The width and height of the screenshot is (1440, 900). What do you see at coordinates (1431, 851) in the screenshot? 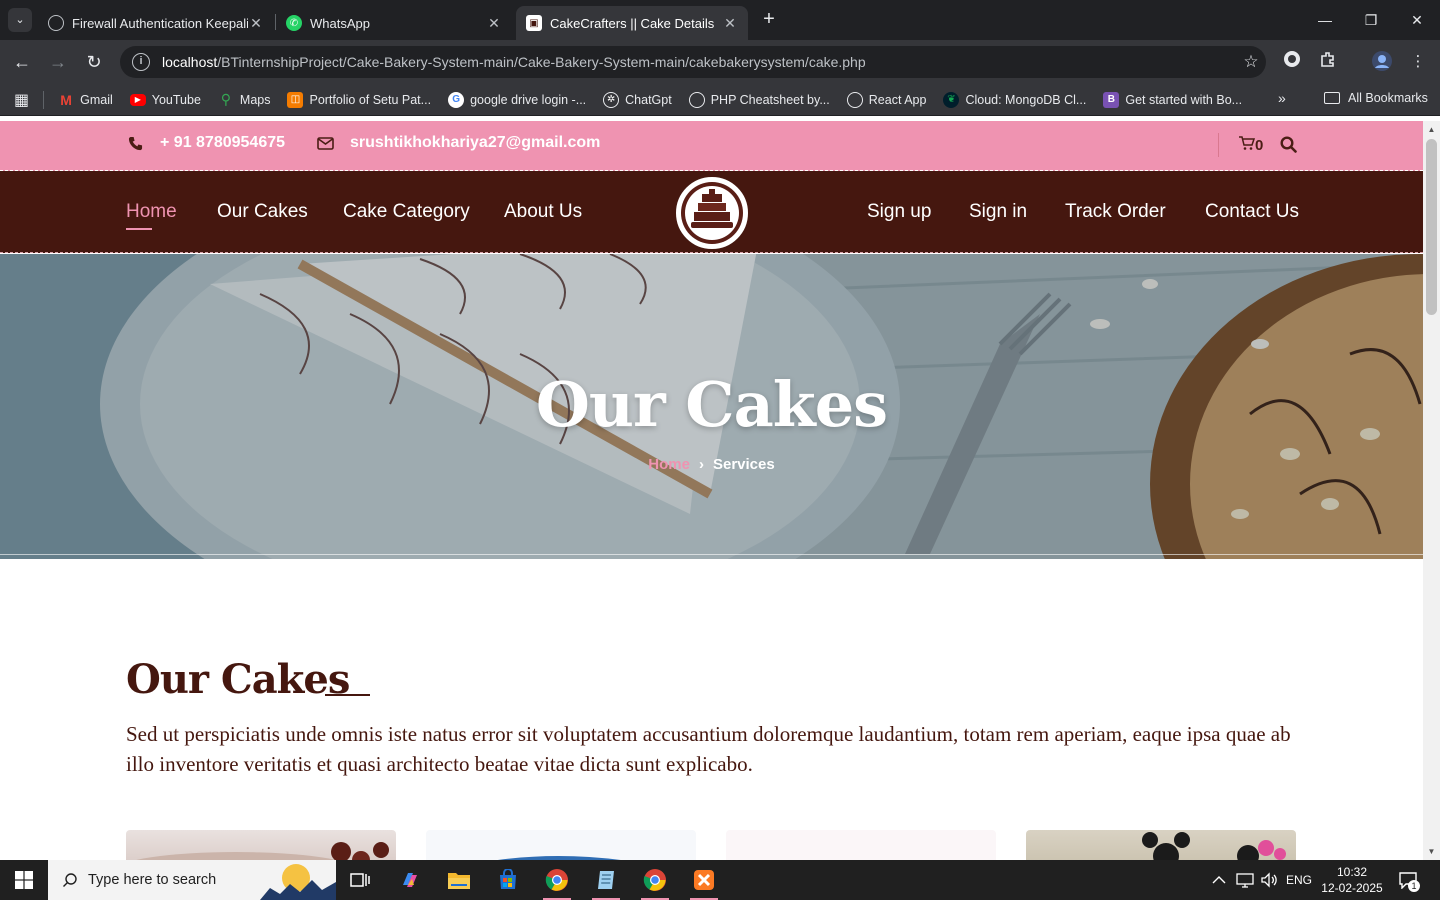
I see `scroll-down-arrow-icon: ▼` at bounding box center [1431, 851].